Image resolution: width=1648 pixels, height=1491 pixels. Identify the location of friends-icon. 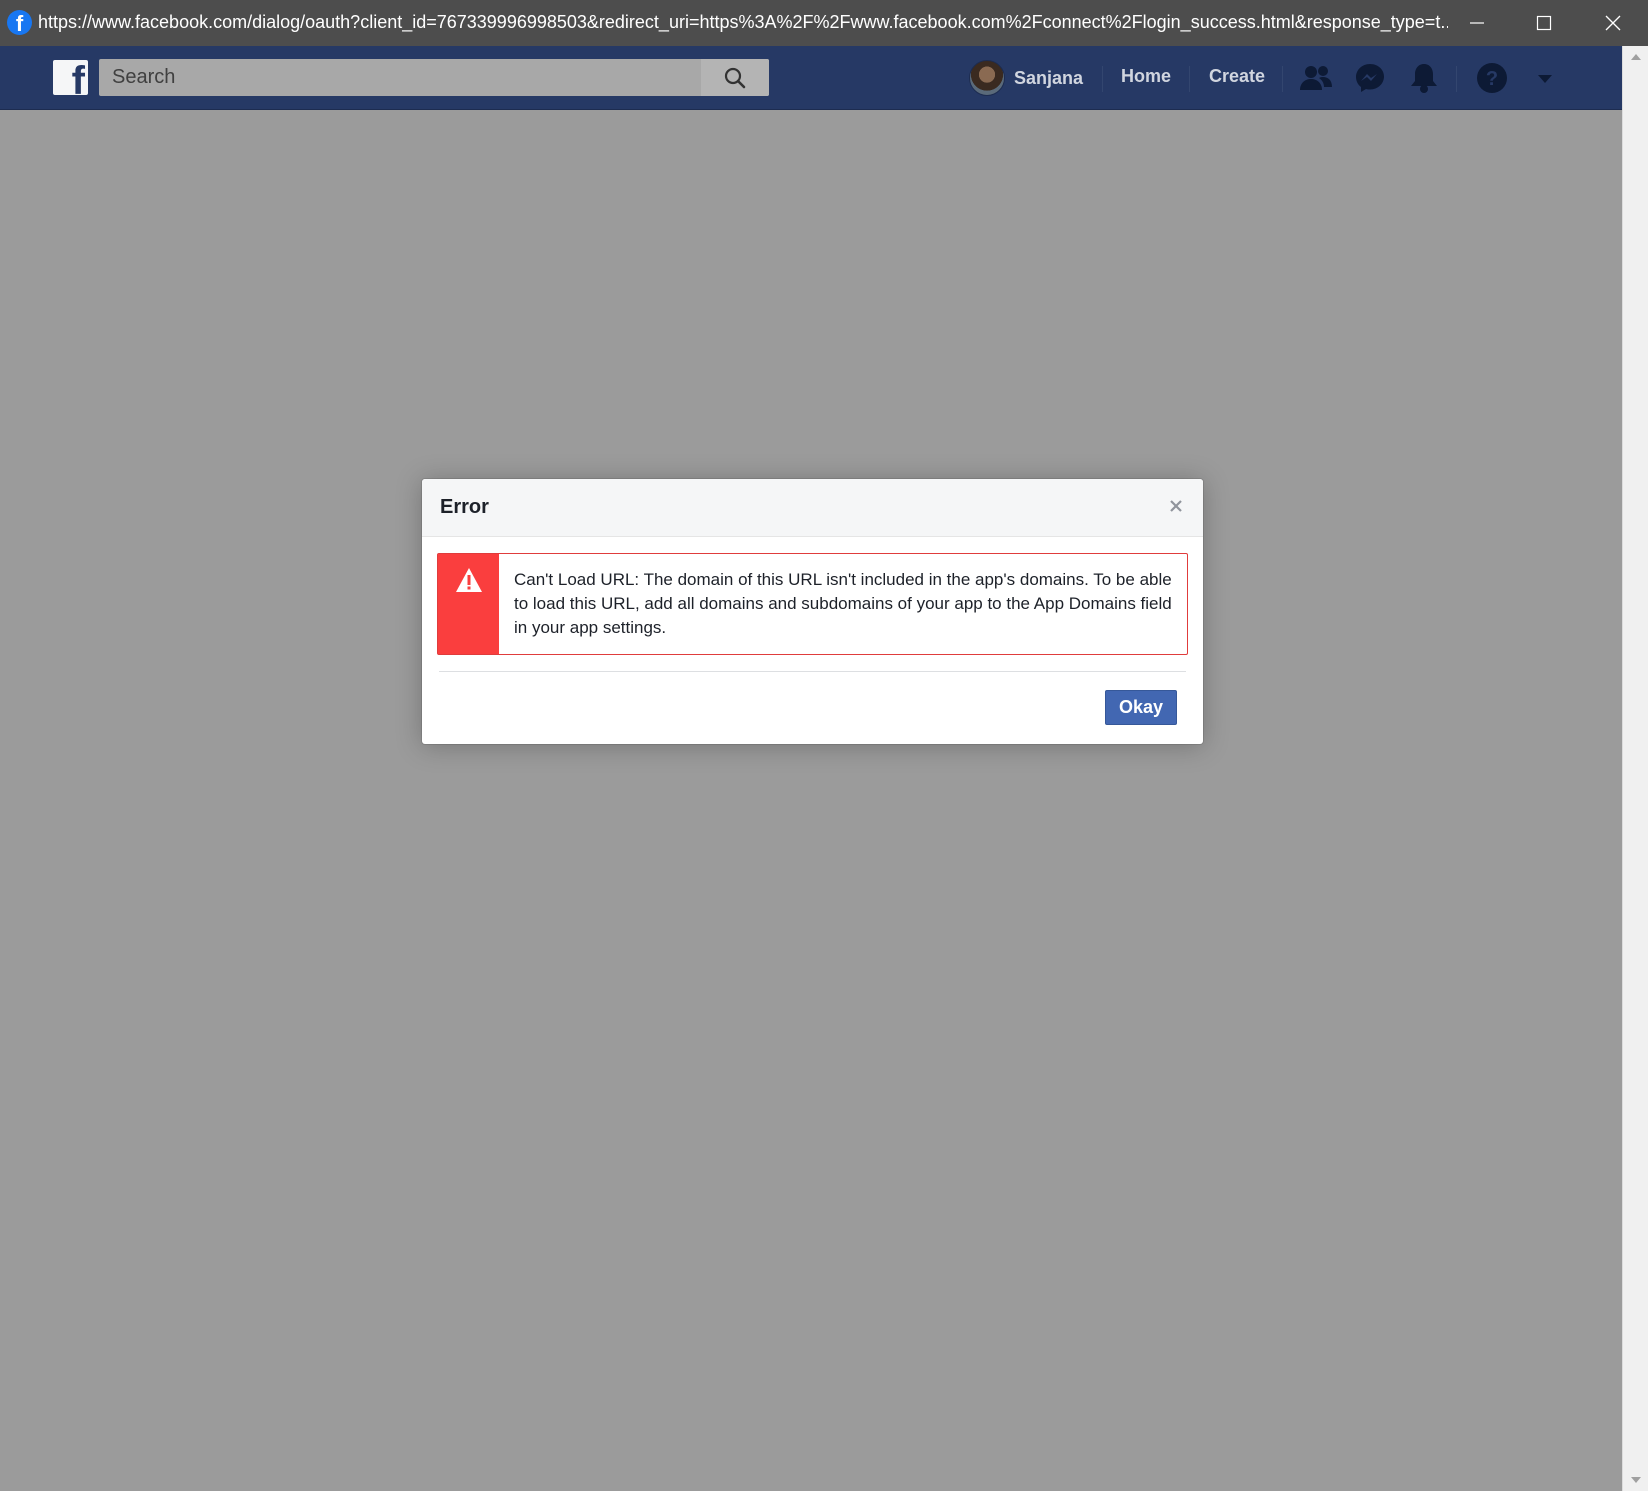
(1316, 78).